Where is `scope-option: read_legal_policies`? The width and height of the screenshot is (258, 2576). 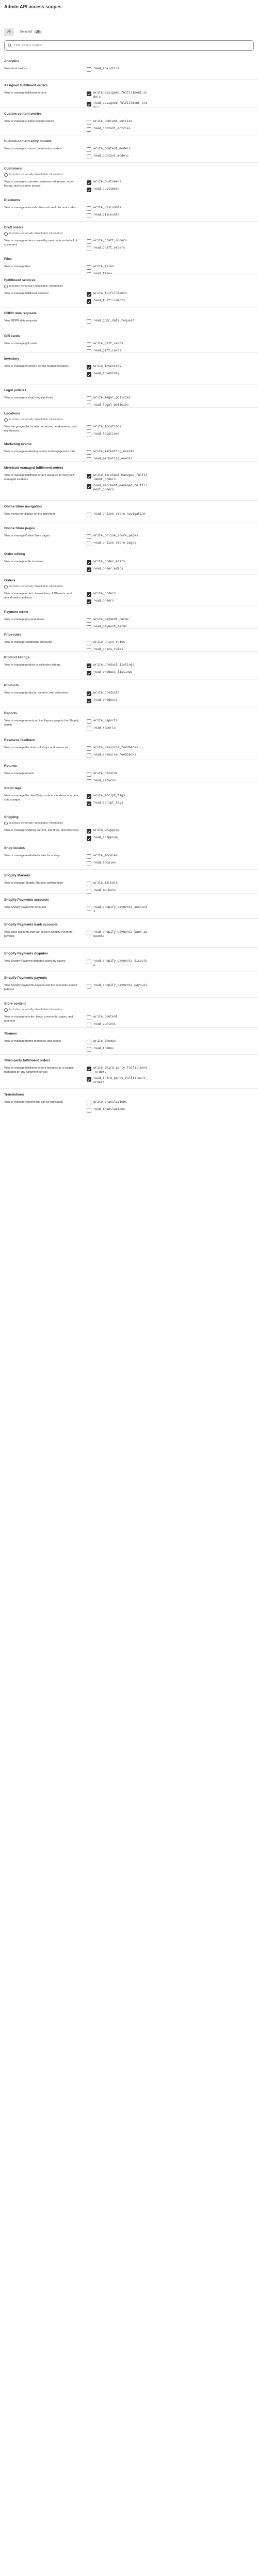
scope-option: read_legal_policies is located at coordinates (109, 405).